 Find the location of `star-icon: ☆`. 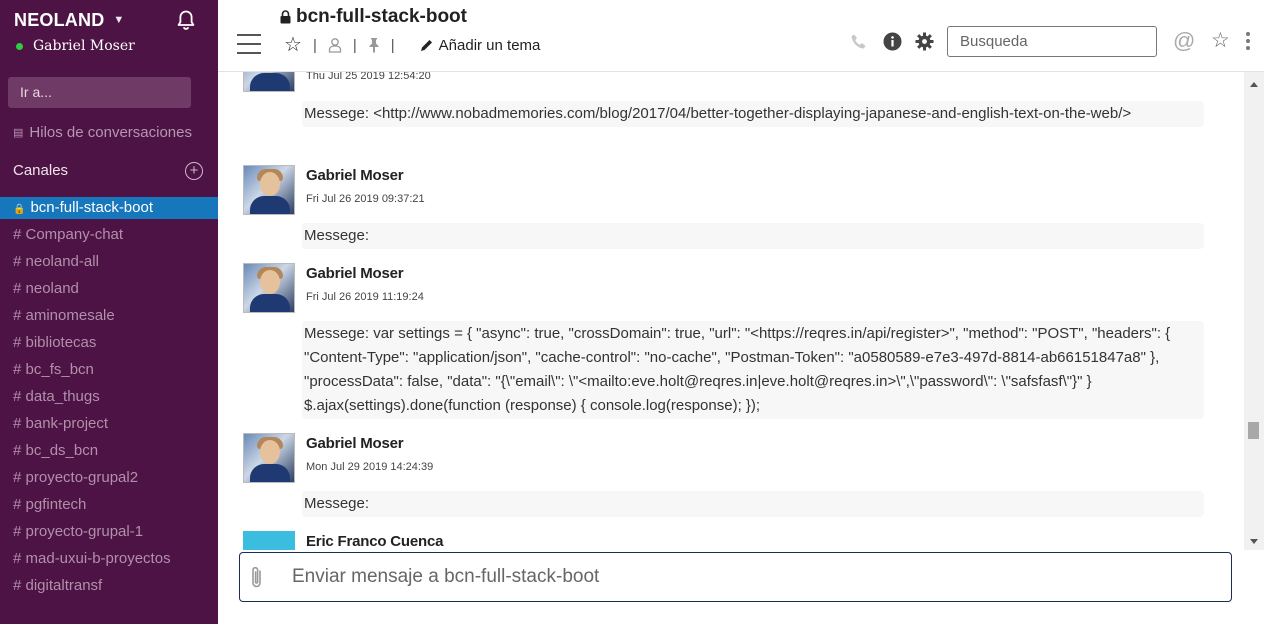

star-icon: ☆ is located at coordinates (293, 45).